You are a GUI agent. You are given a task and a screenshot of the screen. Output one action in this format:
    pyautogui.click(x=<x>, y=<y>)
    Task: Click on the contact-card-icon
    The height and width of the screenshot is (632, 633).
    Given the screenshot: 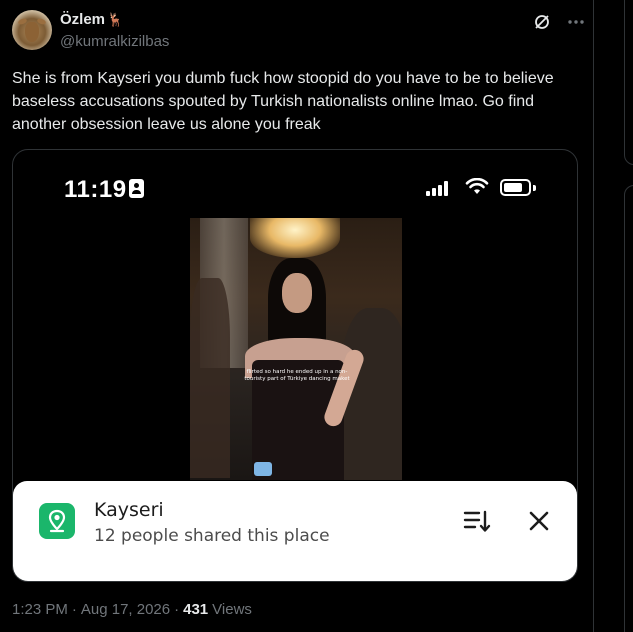 What is the action you would take?
    pyautogui.click(x=136, y=188)
    